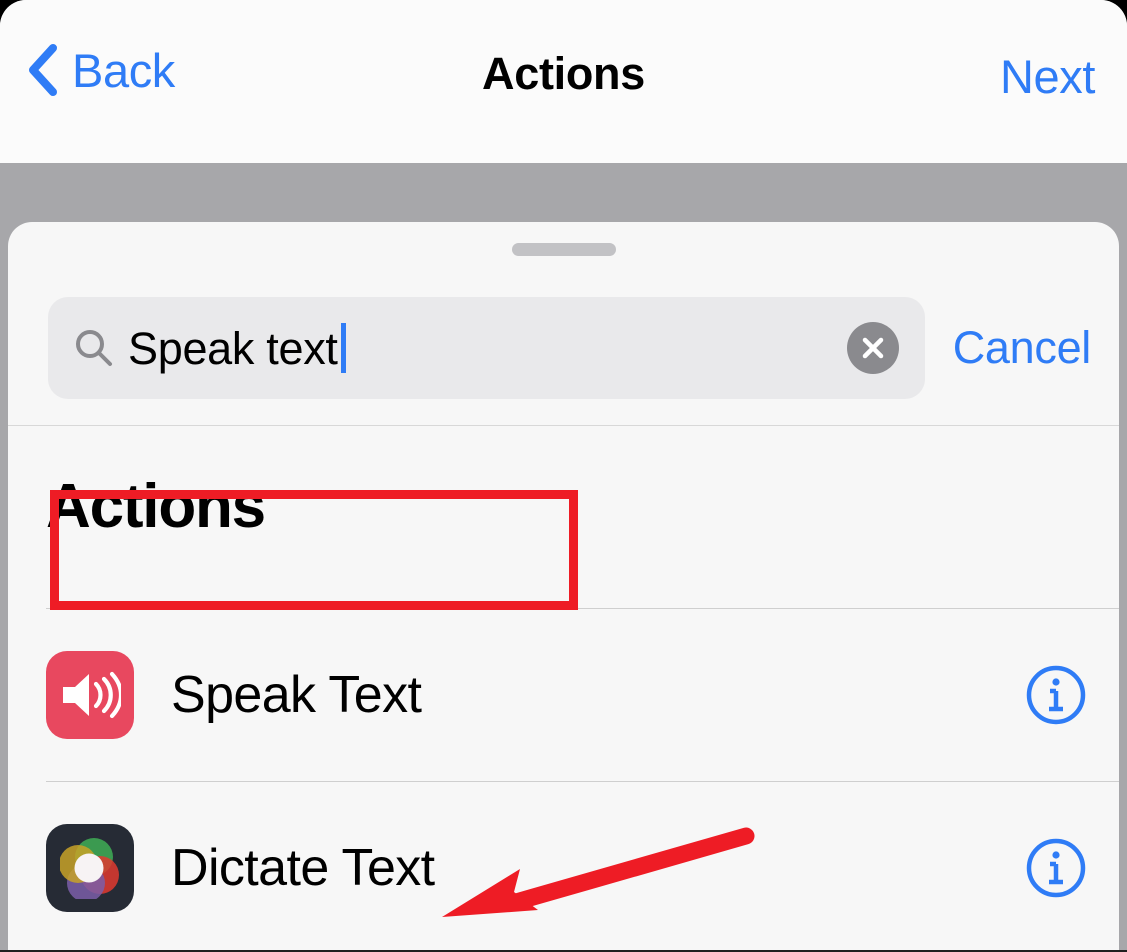 This screenshot has height=952, width=1127. What do you see at coordinates (296, 695) in the screenshot?
I see `list-item-label: Speak Text` at bounding box center [296, 695].